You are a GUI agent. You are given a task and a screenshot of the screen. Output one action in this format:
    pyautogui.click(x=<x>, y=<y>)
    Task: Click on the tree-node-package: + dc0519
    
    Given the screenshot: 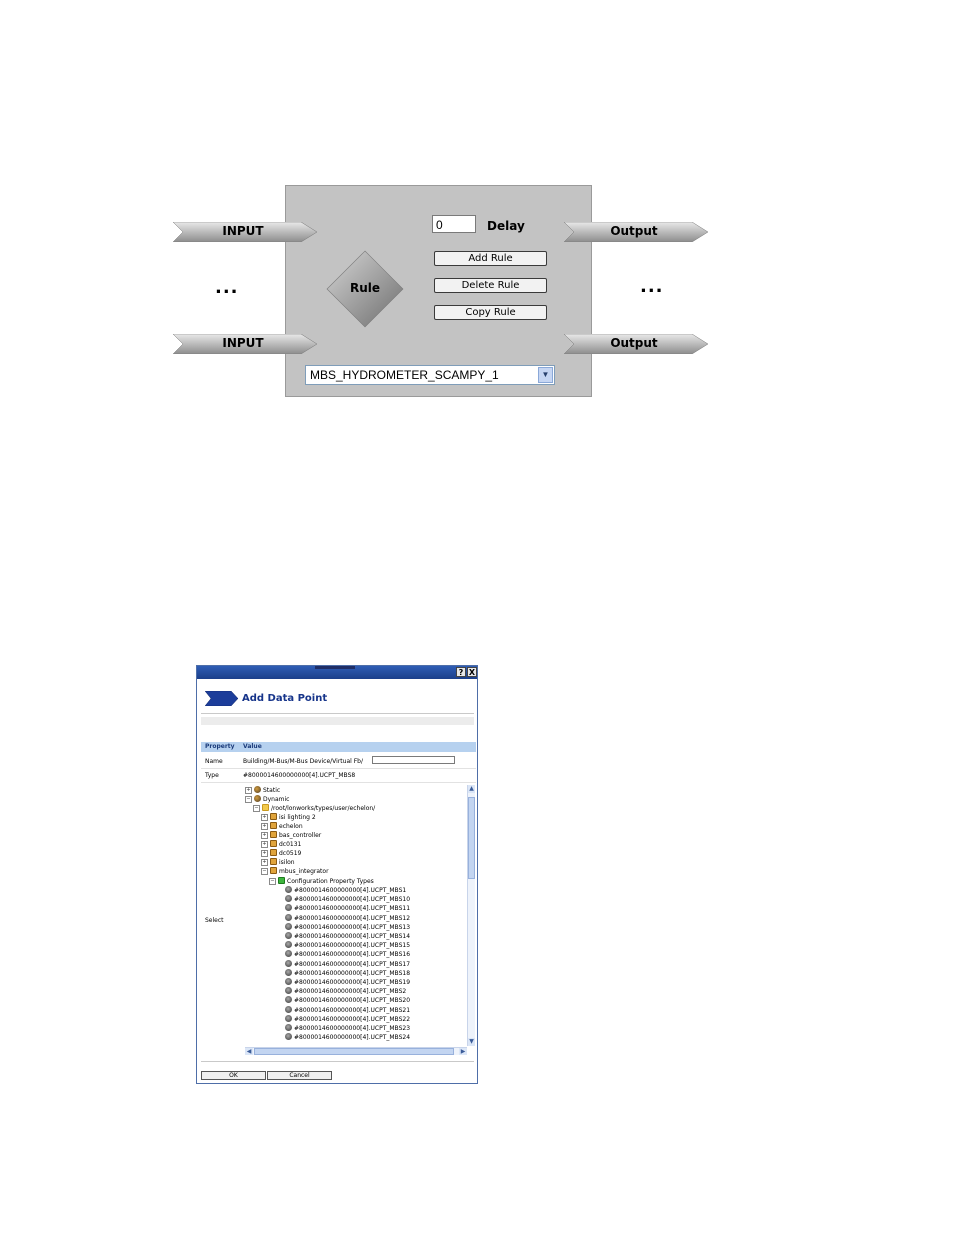 What is the action you would take?
    pyautogui.click(x=281, y=853)
    